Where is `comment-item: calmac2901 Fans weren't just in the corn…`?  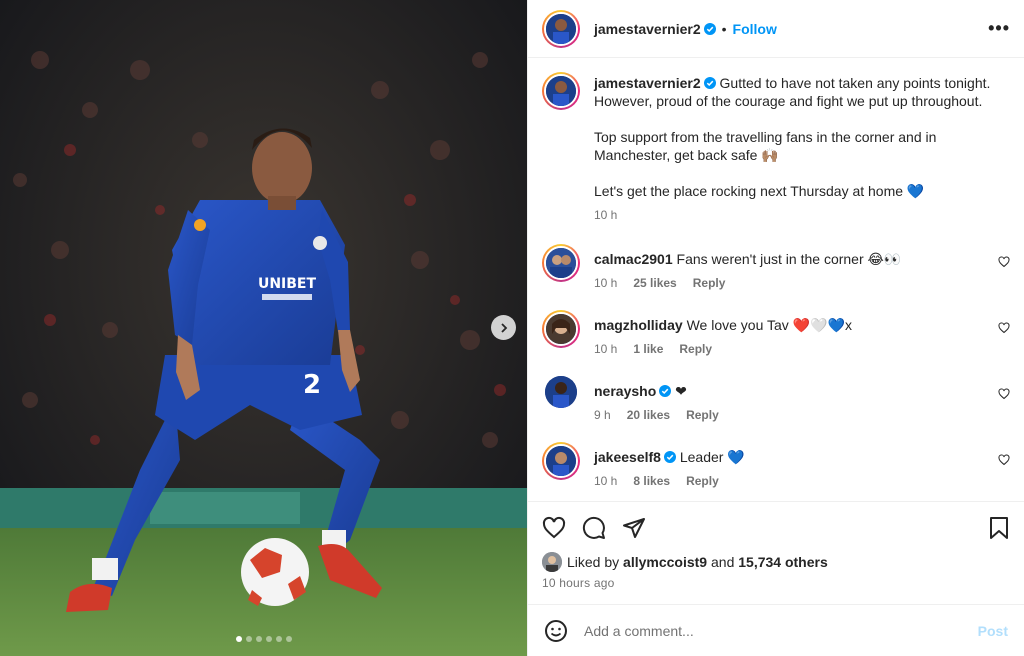 comment-item: calmac2901 Fans weren't just in the corn… is located at coordinates (776, 268).